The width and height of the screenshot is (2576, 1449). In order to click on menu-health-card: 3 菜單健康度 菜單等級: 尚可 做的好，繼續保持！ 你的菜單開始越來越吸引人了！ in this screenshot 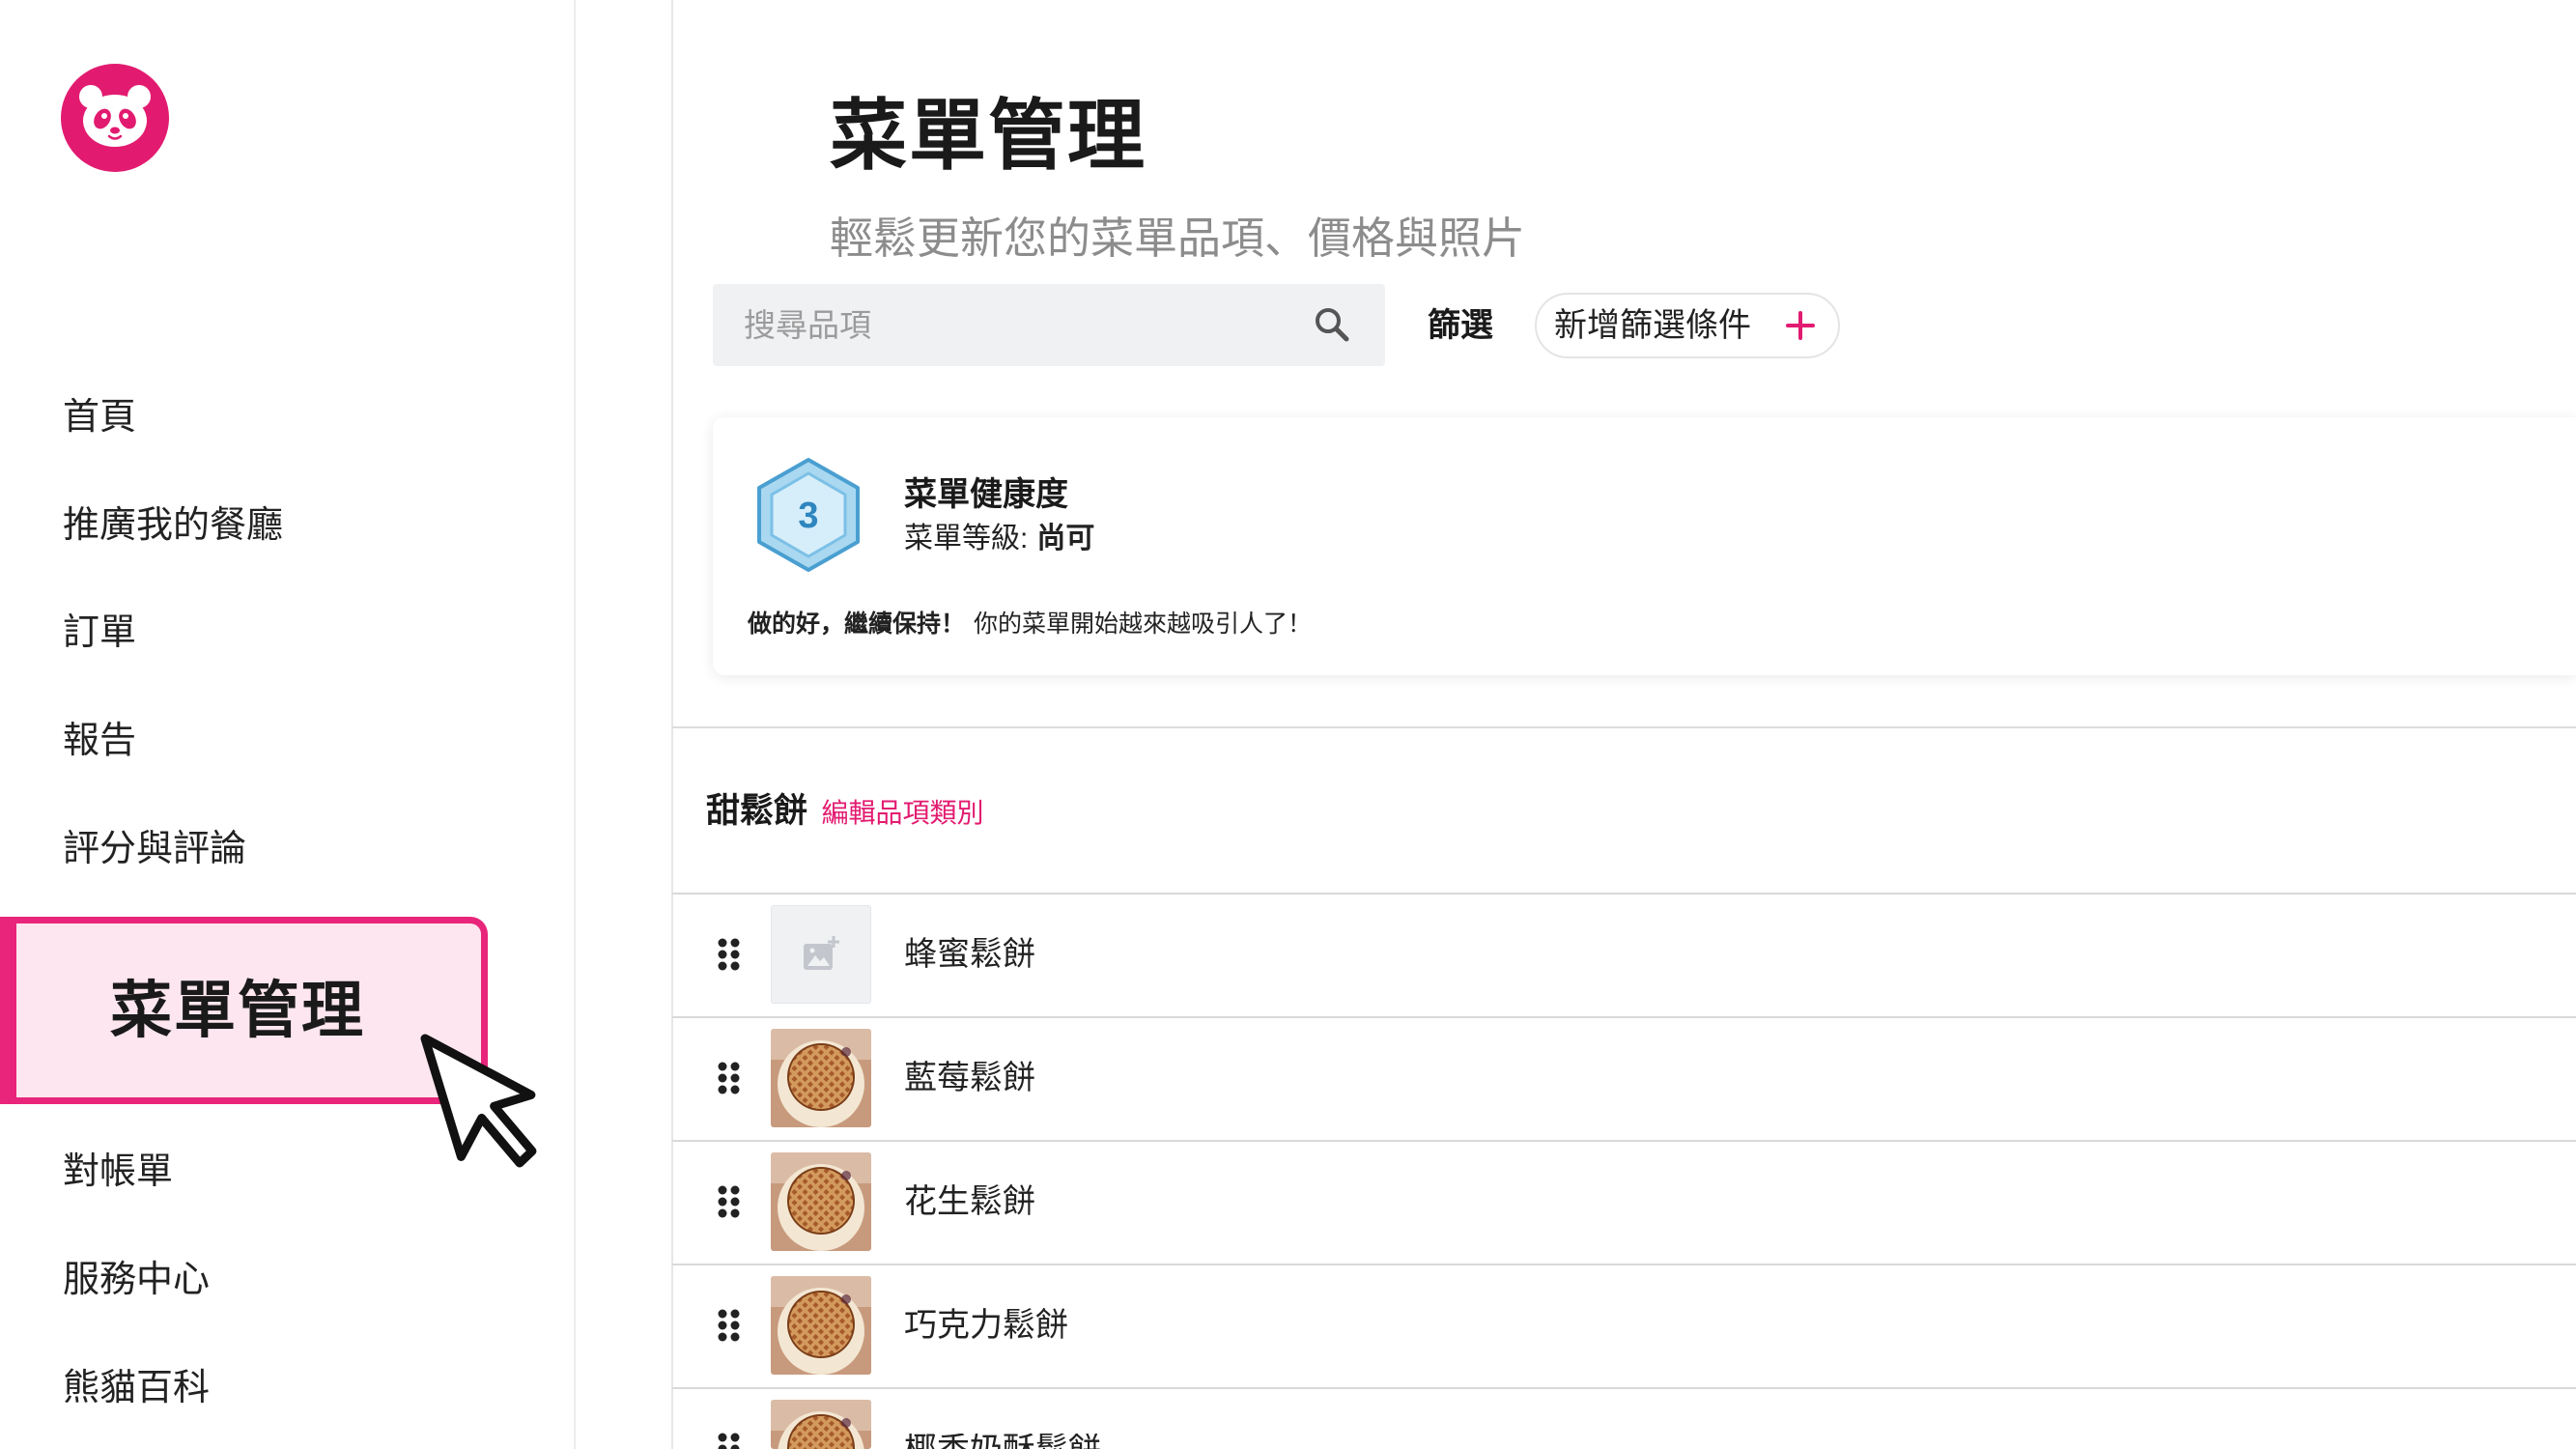, I will do `click(1644, 546)`.